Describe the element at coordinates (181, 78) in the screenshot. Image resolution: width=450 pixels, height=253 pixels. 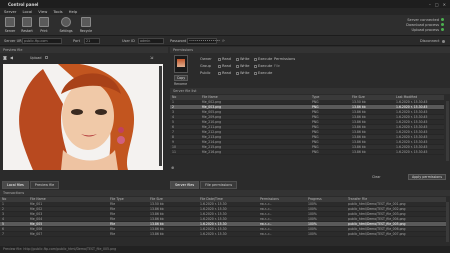
I see `copy-button: Copy` at that location.